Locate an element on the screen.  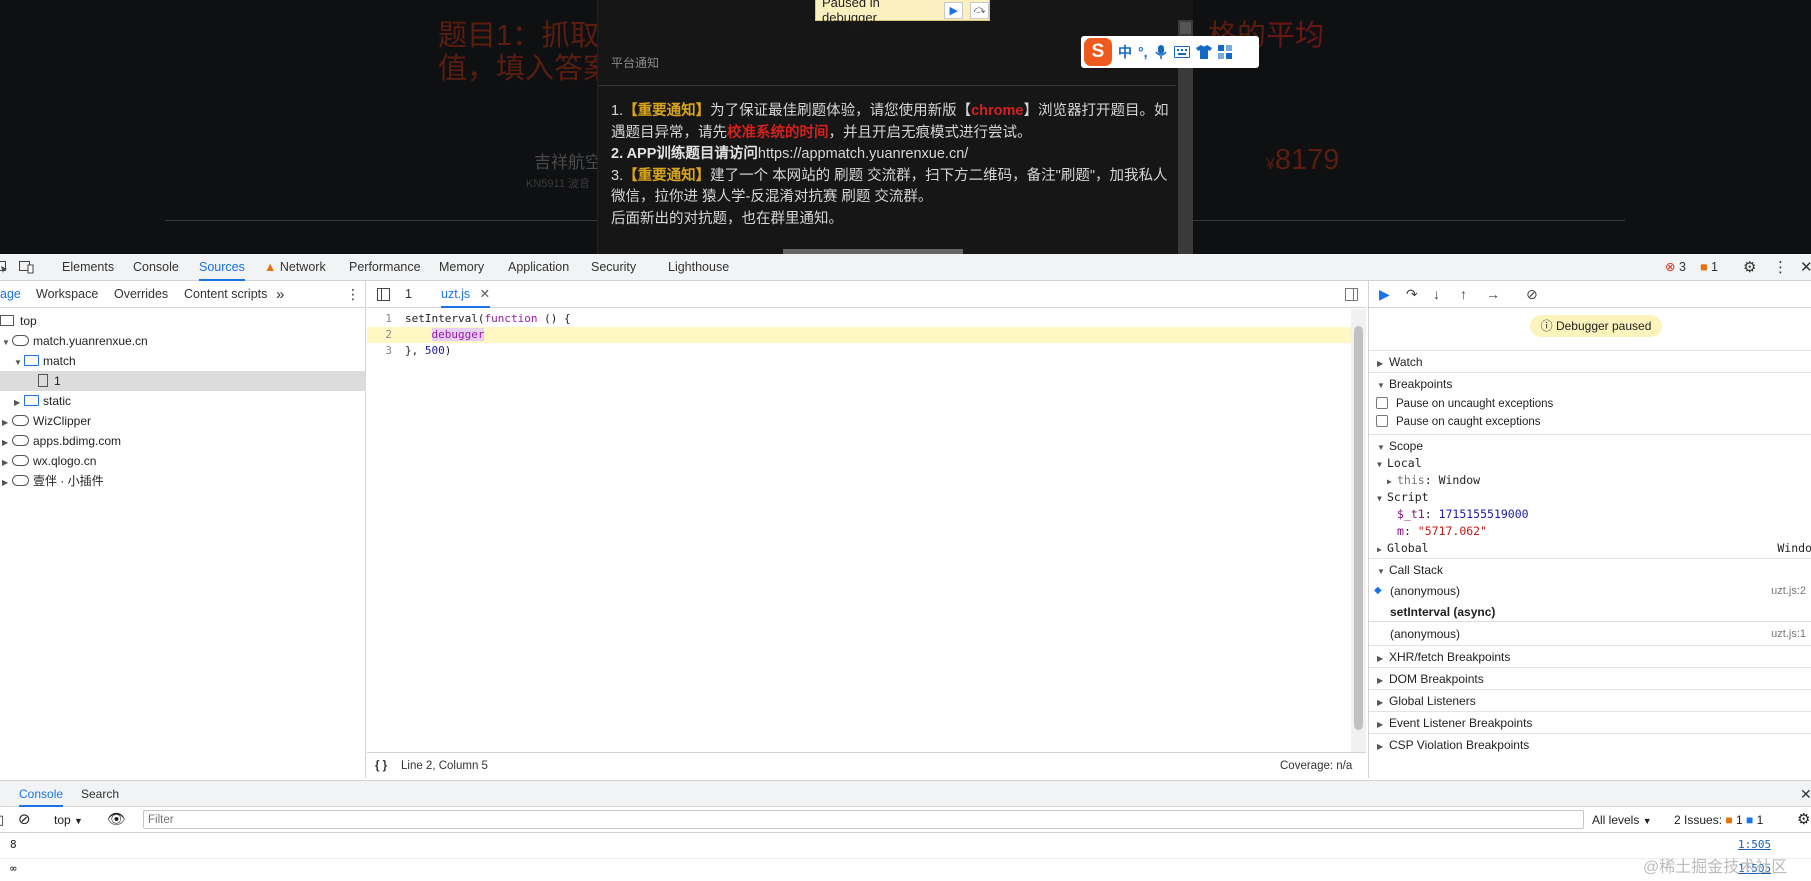
call-frame: (anonymous) uzt.js:1 is located at coordinates (1590, 634).